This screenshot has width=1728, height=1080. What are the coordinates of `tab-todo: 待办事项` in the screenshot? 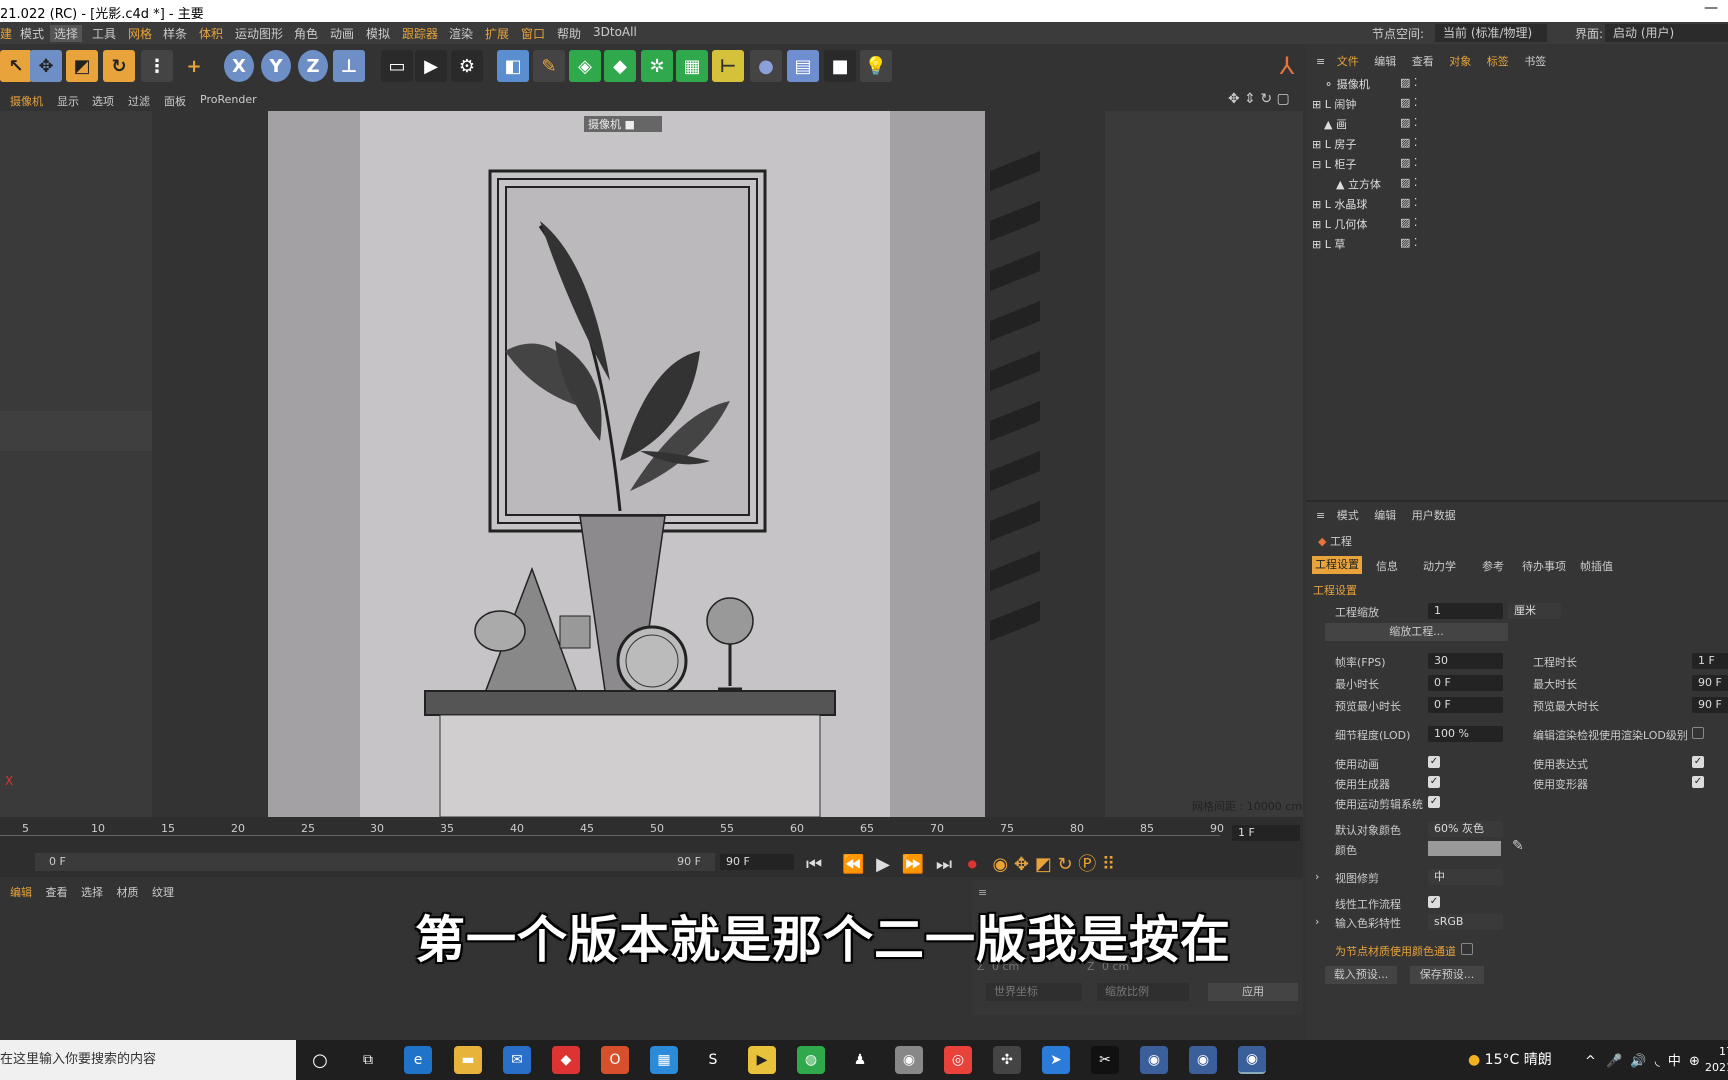 It's located at (1544, 566).